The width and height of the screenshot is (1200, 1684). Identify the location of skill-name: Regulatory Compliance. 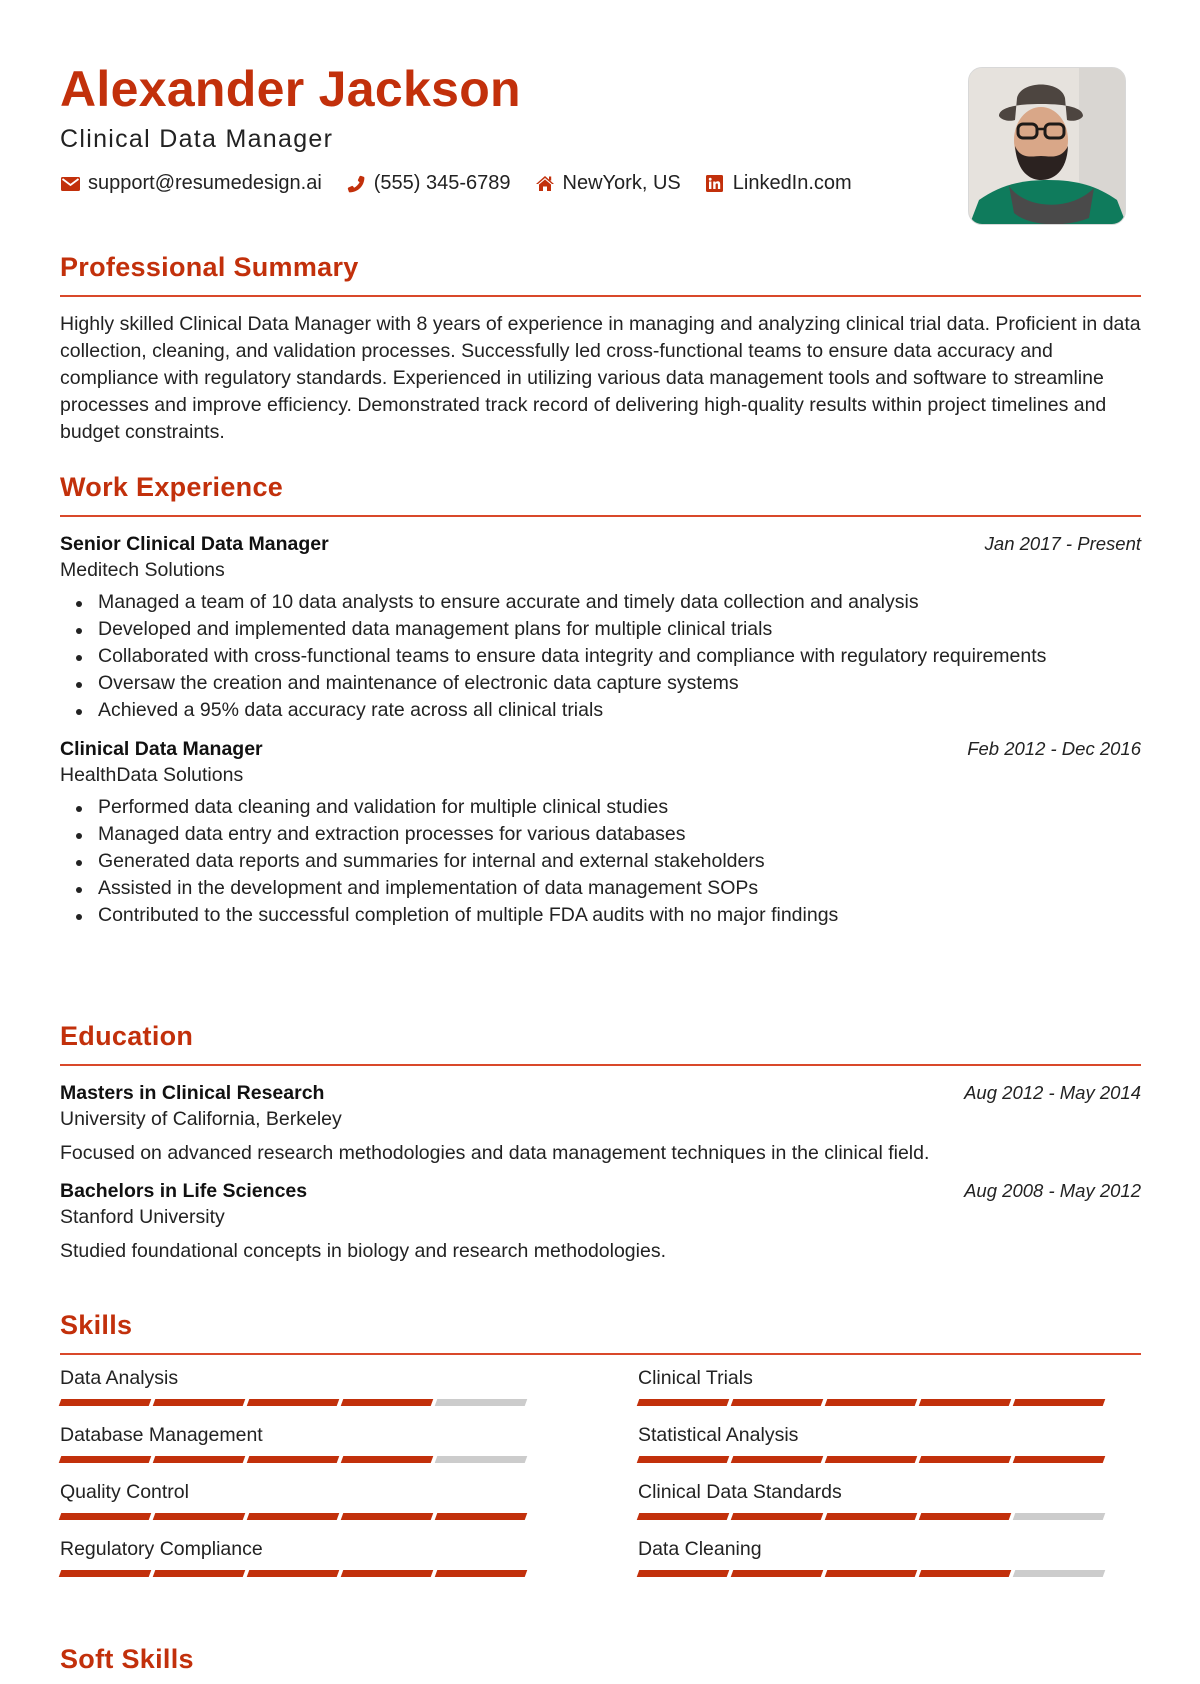
(161, 1549).